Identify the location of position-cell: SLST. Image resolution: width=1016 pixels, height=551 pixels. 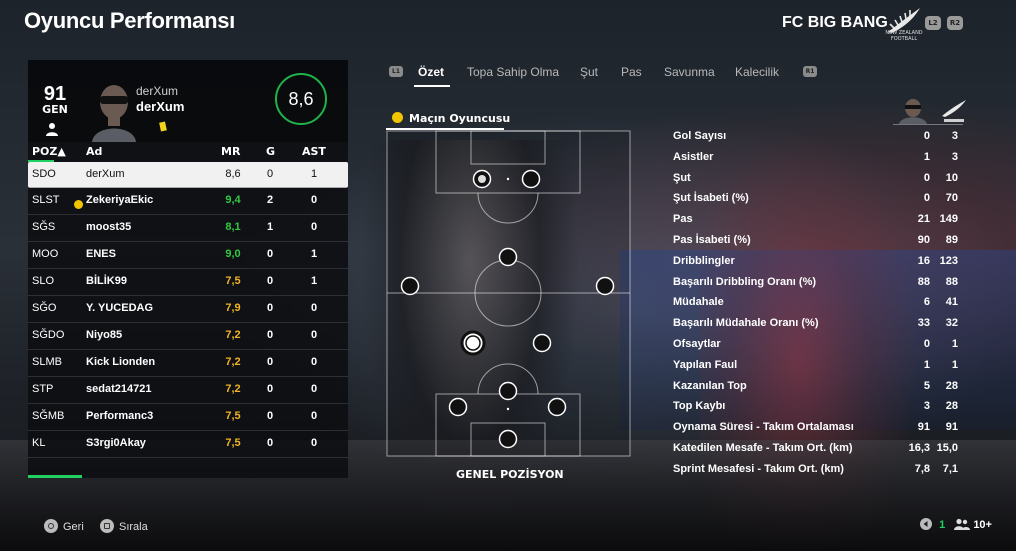
(46, 200).